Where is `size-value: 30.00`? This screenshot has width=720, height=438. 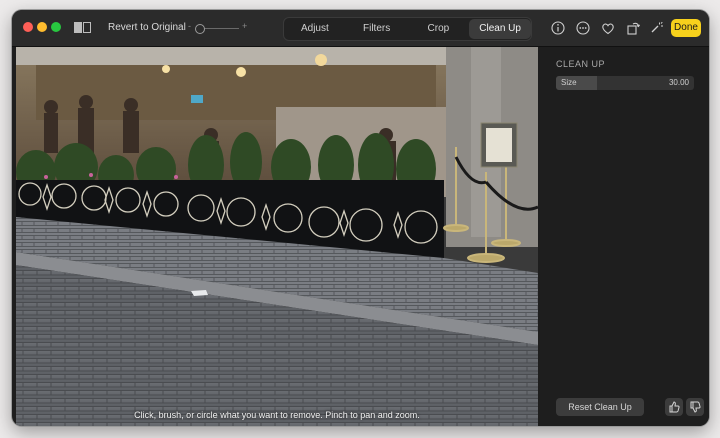
size-value: 30.00 is located at coordinates (678, 82).